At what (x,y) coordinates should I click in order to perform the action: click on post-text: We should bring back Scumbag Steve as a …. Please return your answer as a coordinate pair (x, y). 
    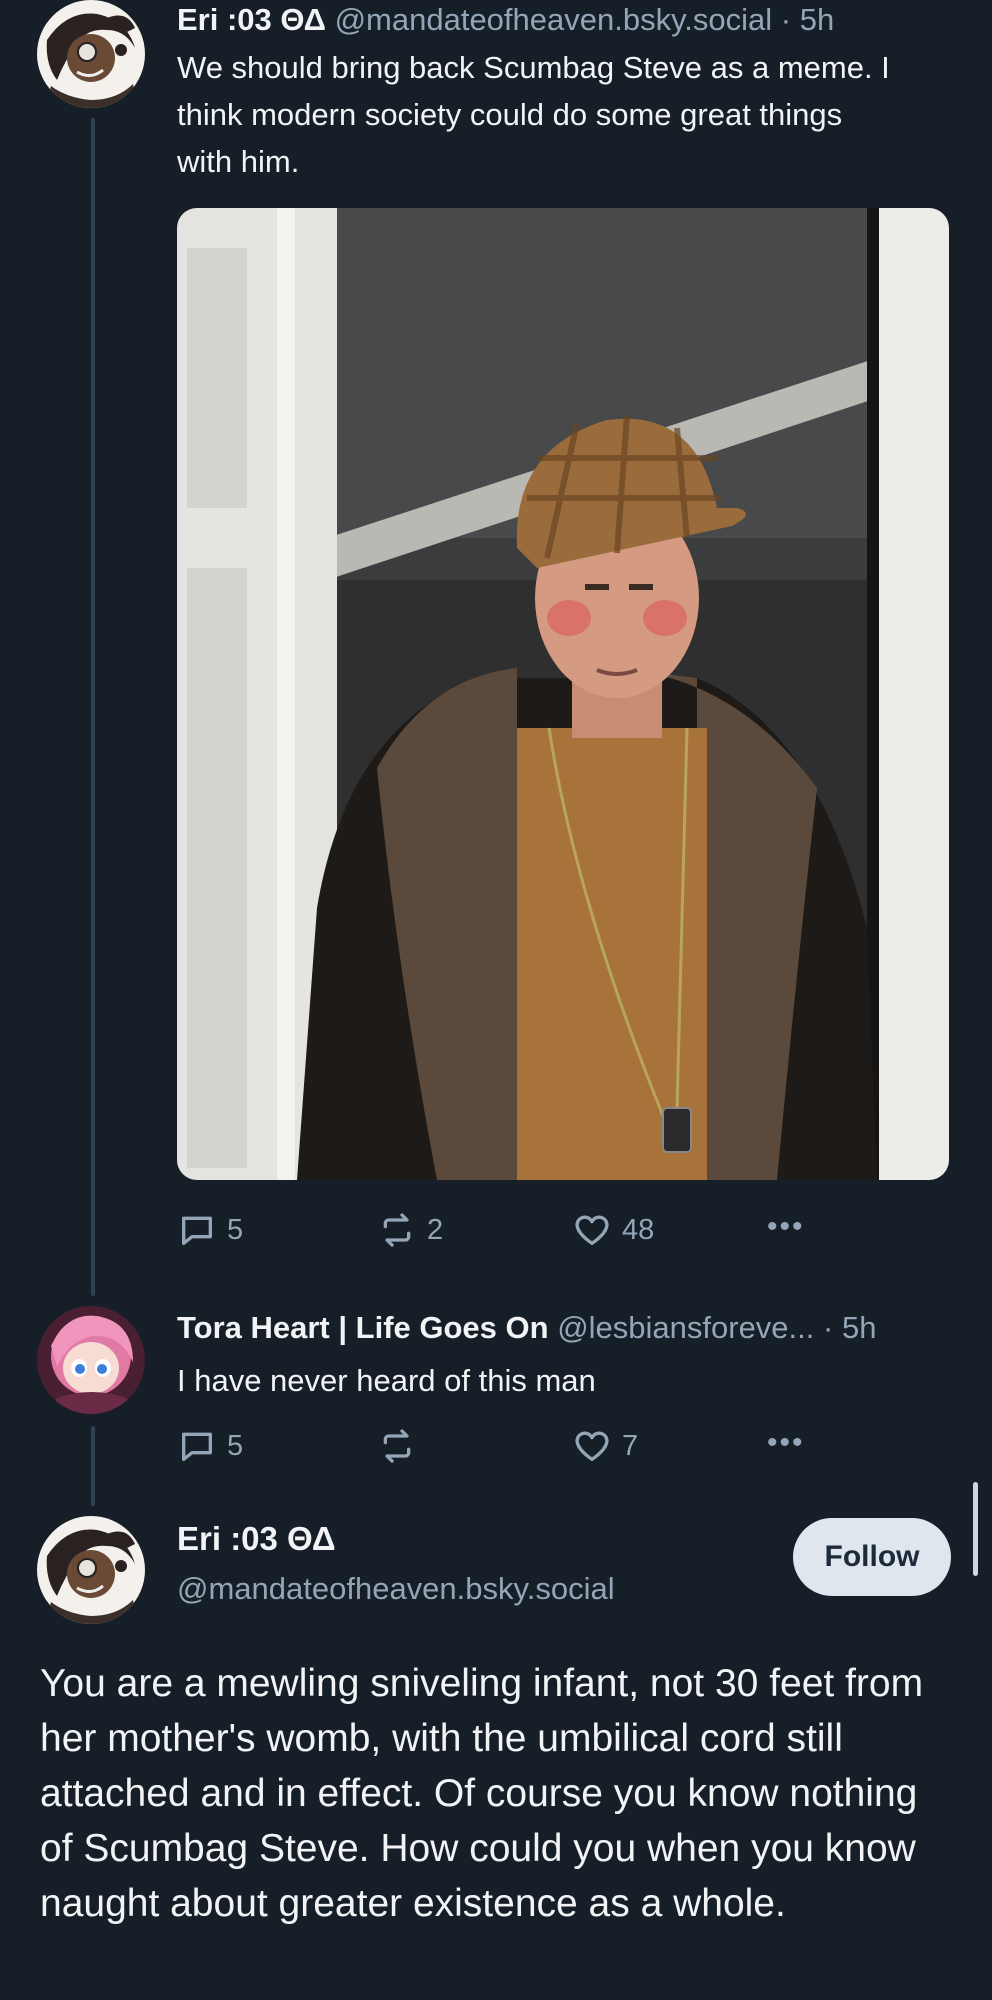
    Looking at the image, I should click on (533, 114).